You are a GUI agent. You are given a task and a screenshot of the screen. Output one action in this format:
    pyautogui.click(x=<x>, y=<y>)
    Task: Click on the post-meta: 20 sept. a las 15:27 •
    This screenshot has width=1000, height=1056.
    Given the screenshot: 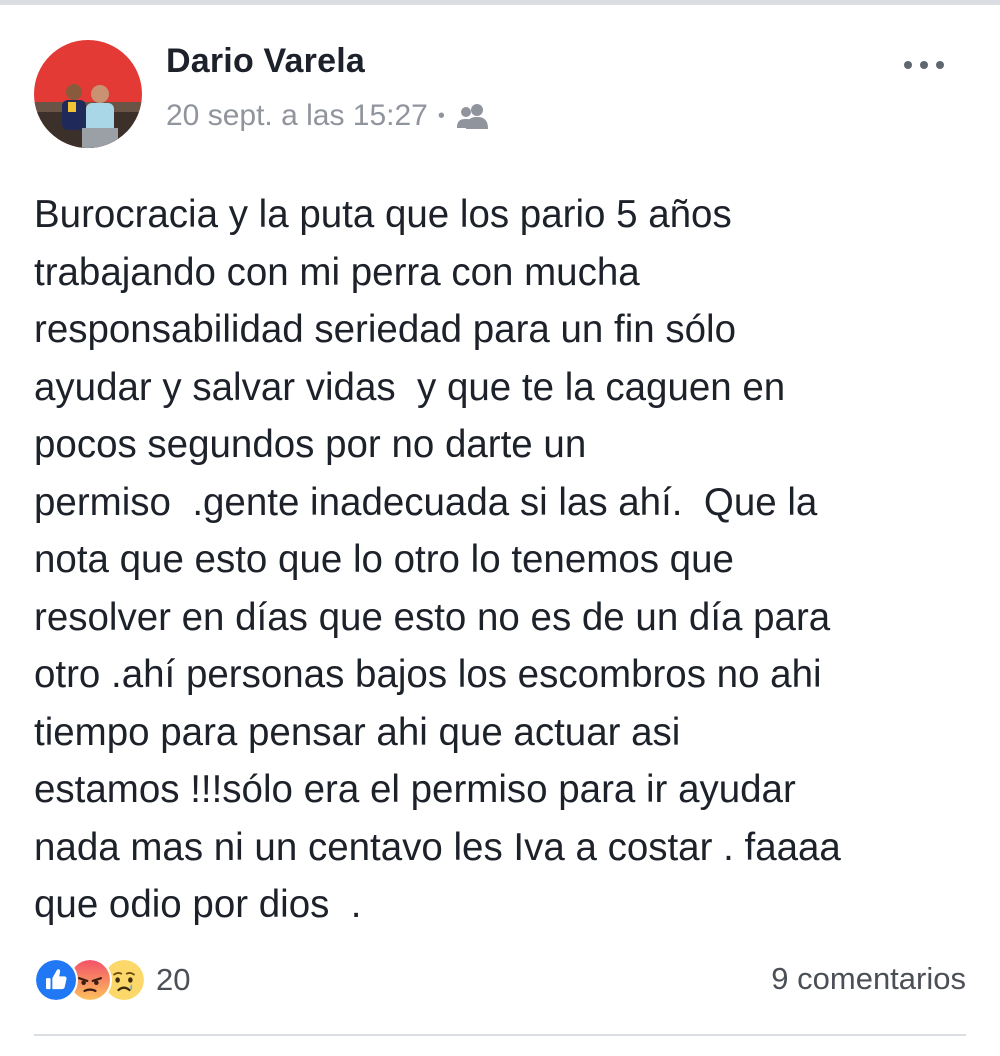 What is the action you would take?
    pyautogui.click(x=329, y=116)
    